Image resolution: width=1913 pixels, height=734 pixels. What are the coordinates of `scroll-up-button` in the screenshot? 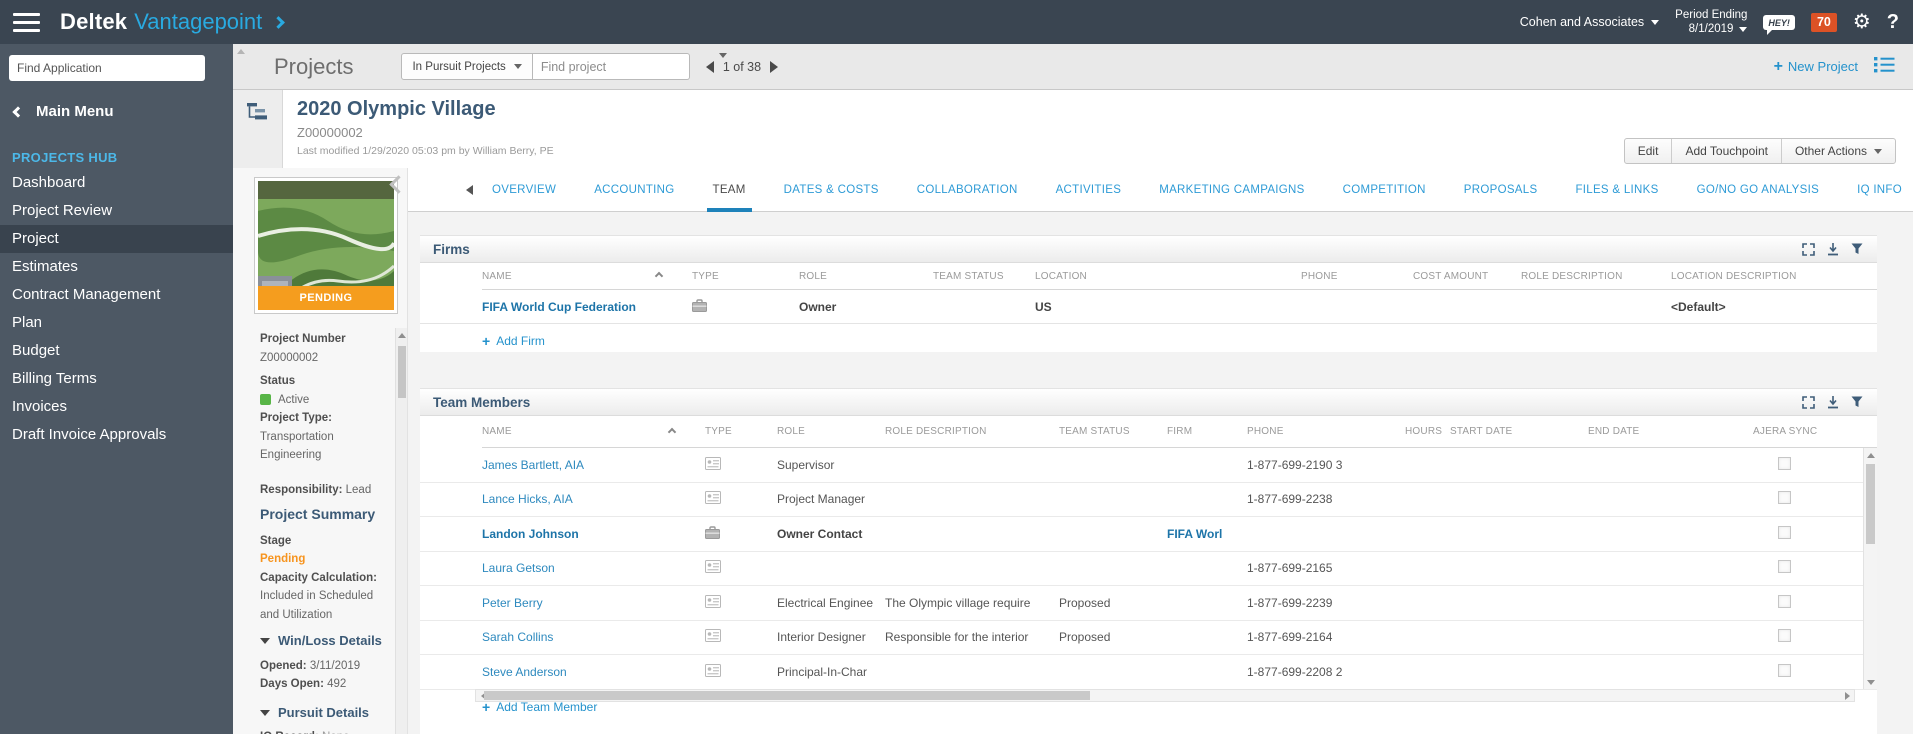 It's located at (1870, 455).